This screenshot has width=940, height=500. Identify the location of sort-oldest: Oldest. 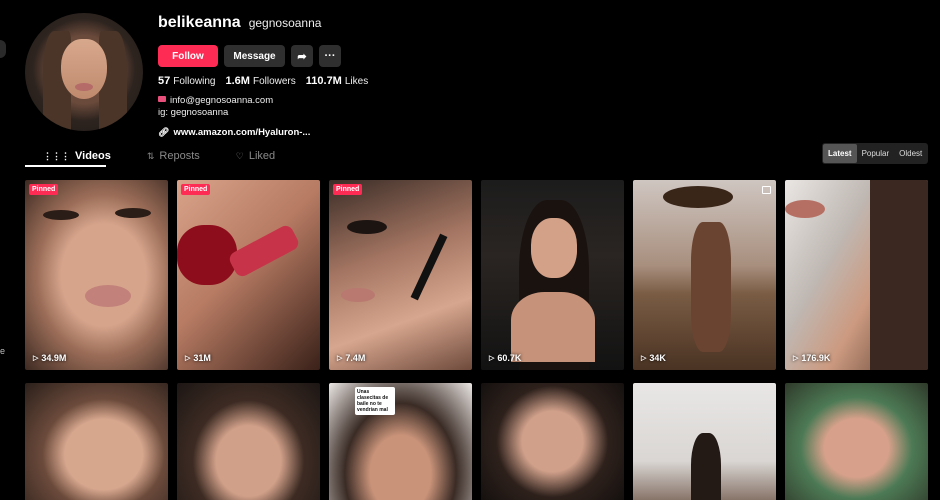
(910, 153).